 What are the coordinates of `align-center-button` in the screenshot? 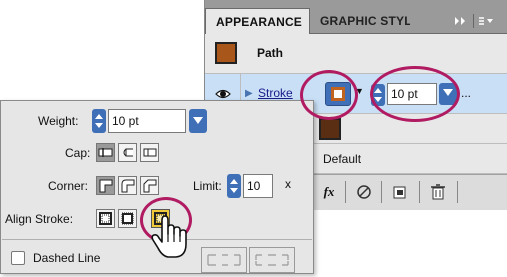 It's located at (105, 218).